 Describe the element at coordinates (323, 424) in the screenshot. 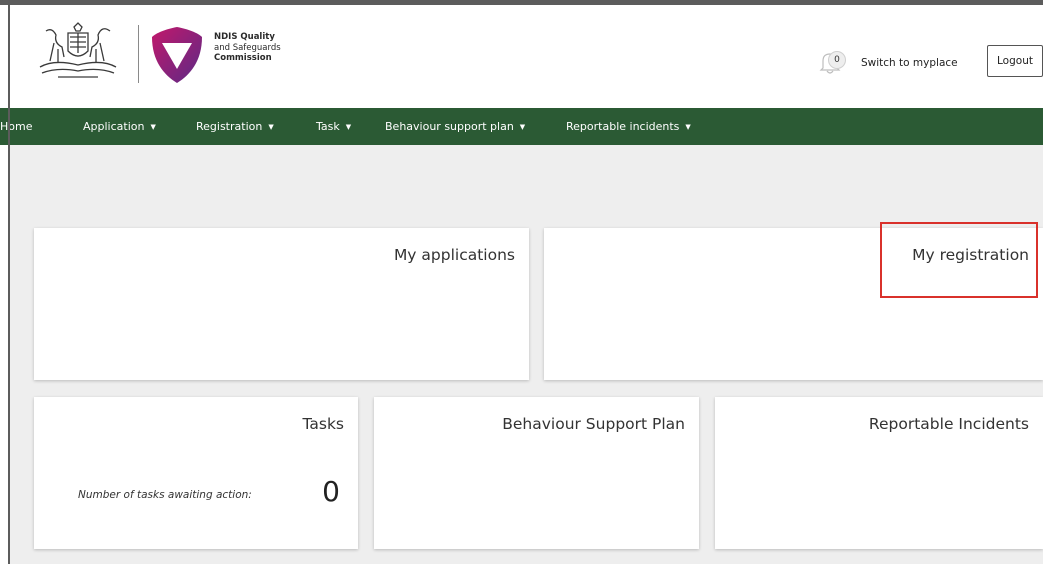

I see `card-title: Tasks` at that location.